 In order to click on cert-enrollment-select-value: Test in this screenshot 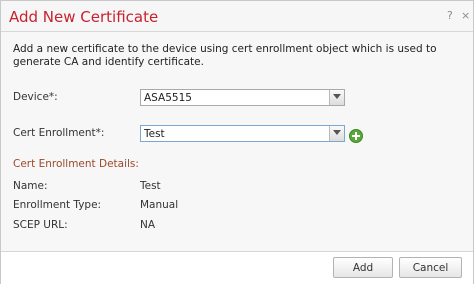, I will do `click(154, 134)`.